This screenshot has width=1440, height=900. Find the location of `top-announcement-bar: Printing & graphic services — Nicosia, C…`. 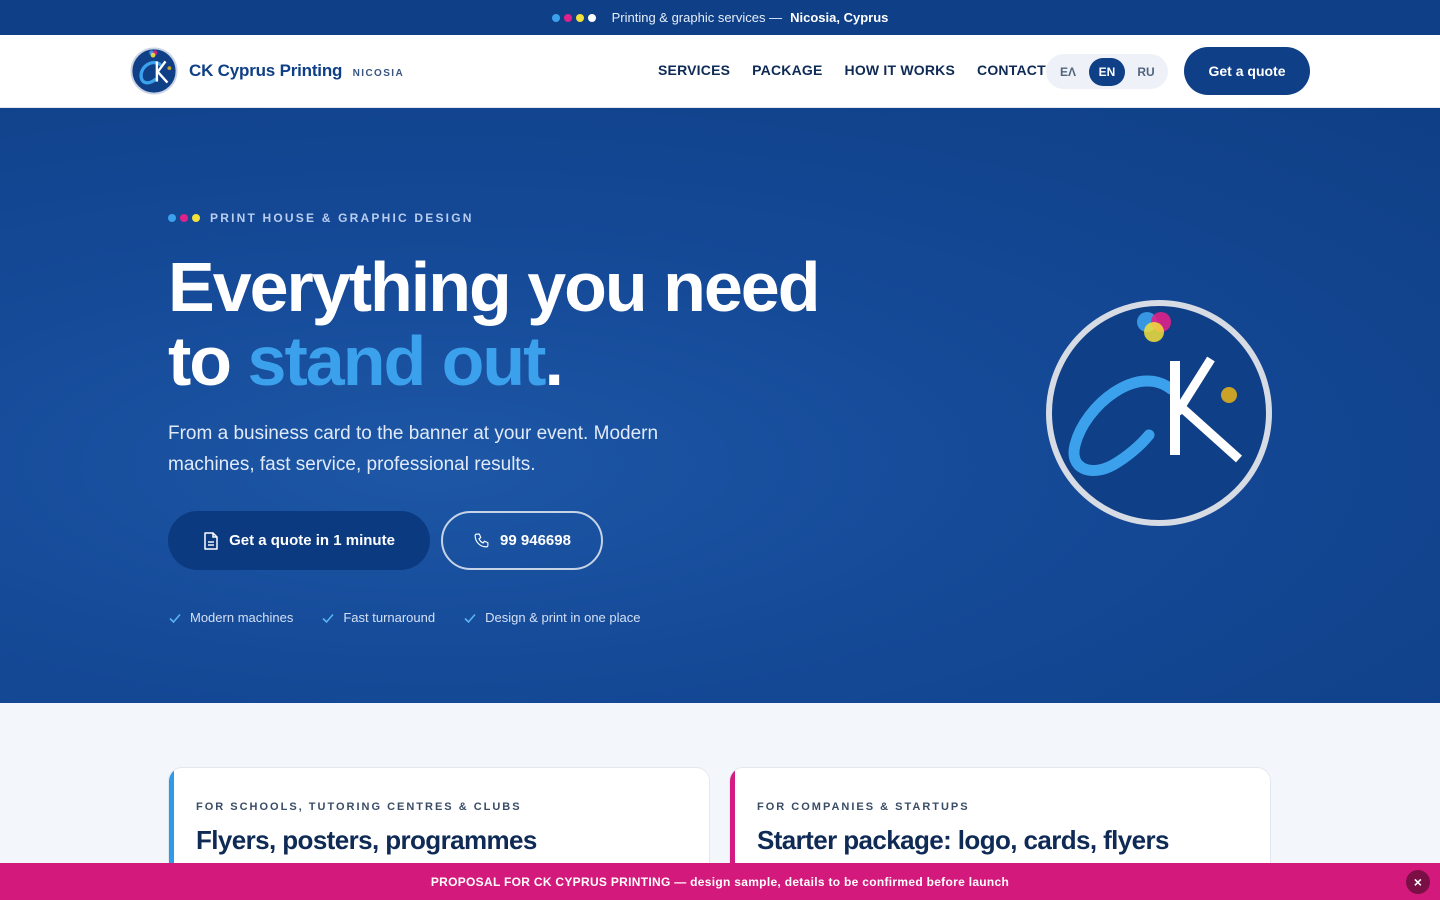

top-announcement-bar: Printing & graphic services — Nicosia, C… is located at coordinates (720, 17).